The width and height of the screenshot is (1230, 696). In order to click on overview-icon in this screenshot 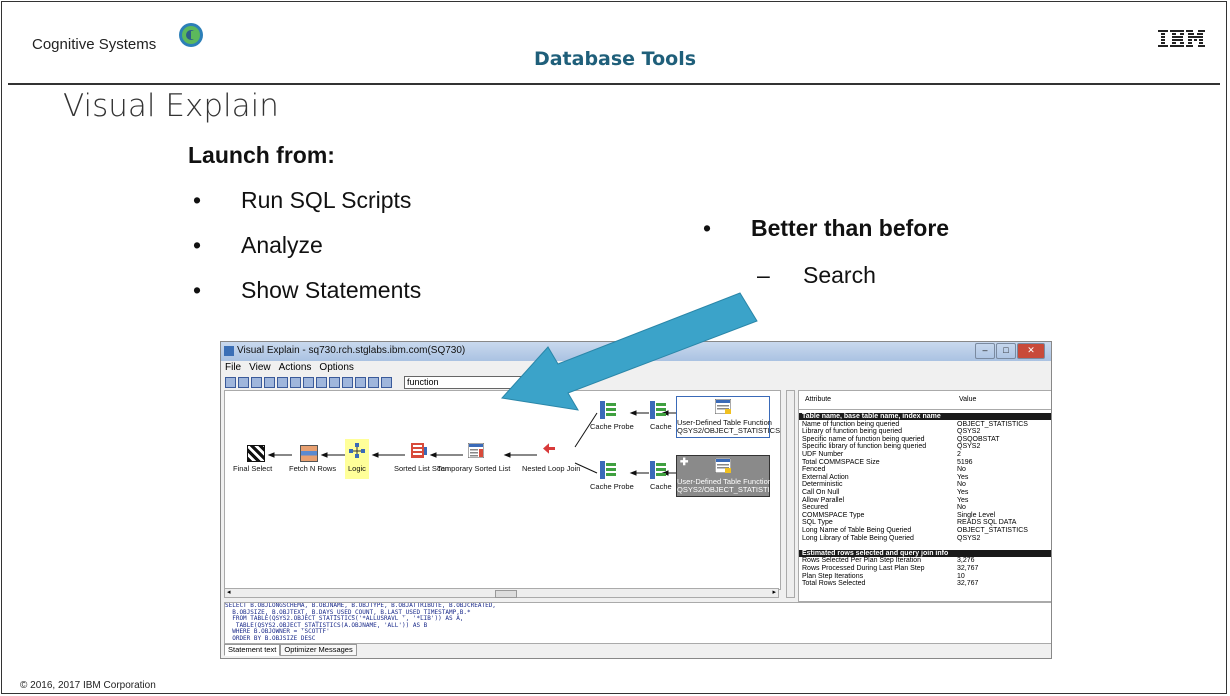, I will do `click(308, 382)`.